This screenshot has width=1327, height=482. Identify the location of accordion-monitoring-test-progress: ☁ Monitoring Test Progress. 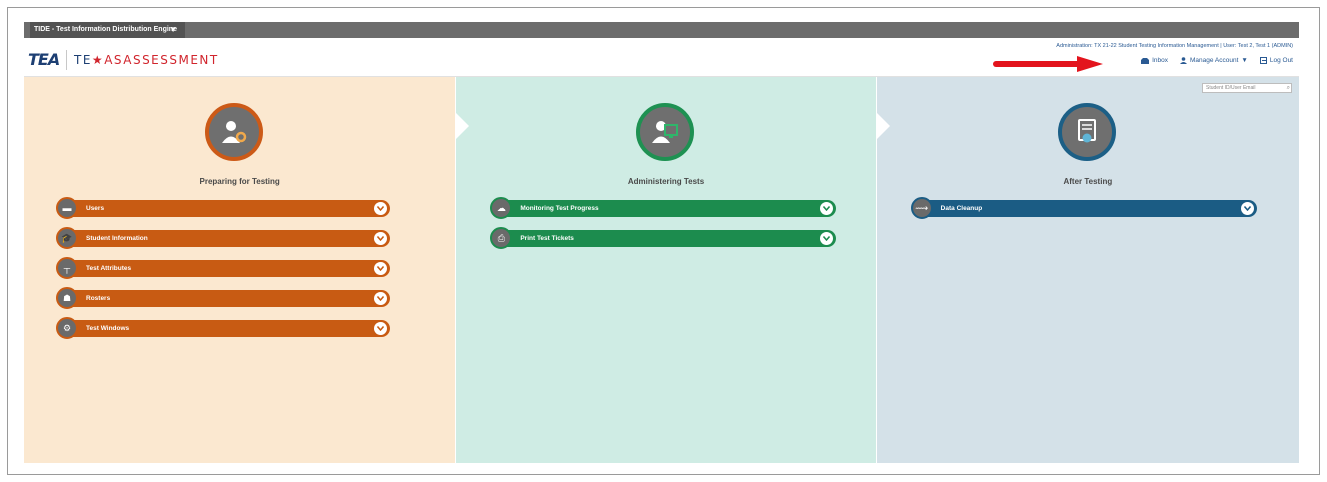
(663, 208).